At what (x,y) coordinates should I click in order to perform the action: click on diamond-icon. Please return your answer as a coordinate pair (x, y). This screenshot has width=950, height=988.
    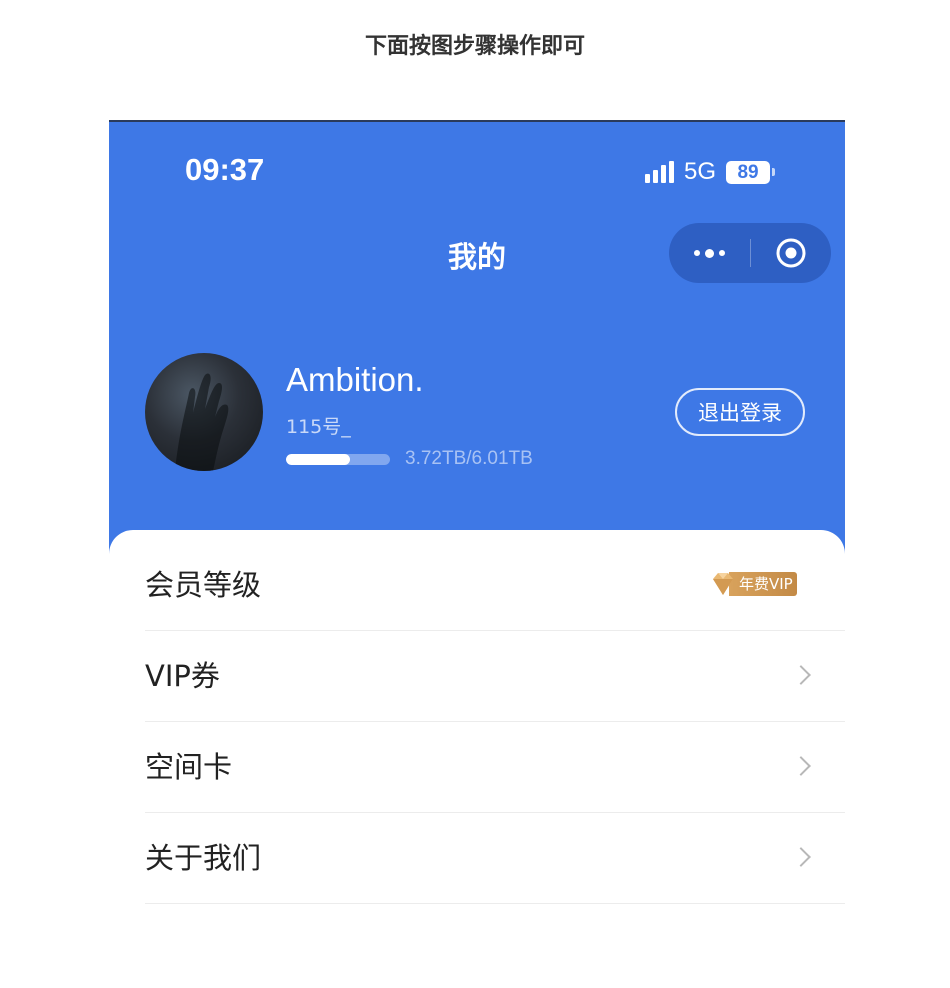
    Looking at the image, I should click on (723, 584).